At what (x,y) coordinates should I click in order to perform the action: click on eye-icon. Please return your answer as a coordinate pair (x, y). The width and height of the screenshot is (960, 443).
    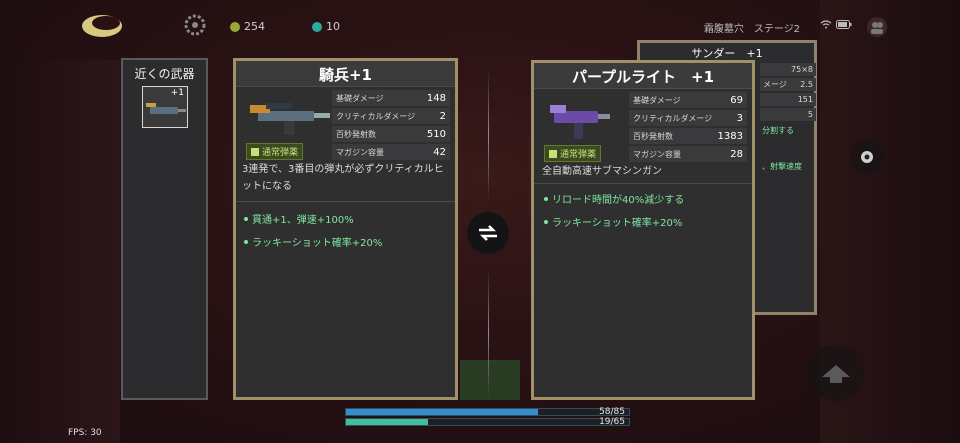
    Looking at the image, I should click on (867, 157).